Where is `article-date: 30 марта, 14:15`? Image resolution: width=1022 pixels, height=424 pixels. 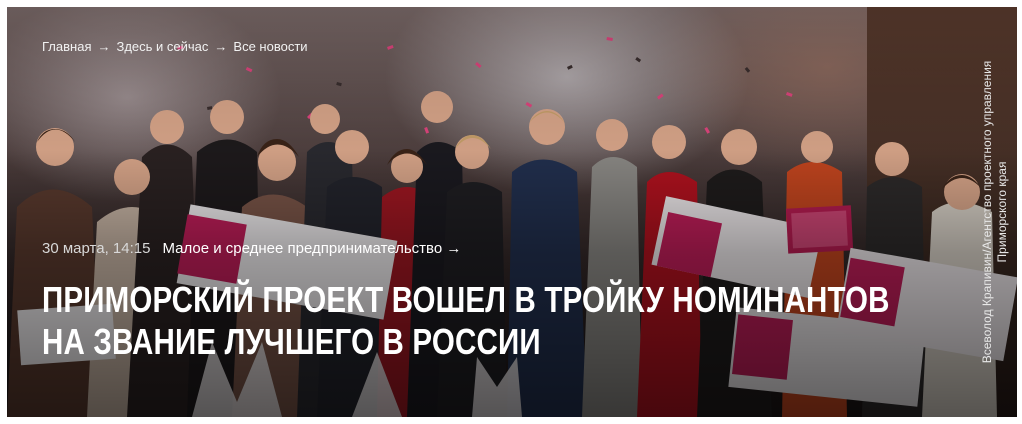 article-date: 30 марта, 14:15 is located at coordinates (96, 248).